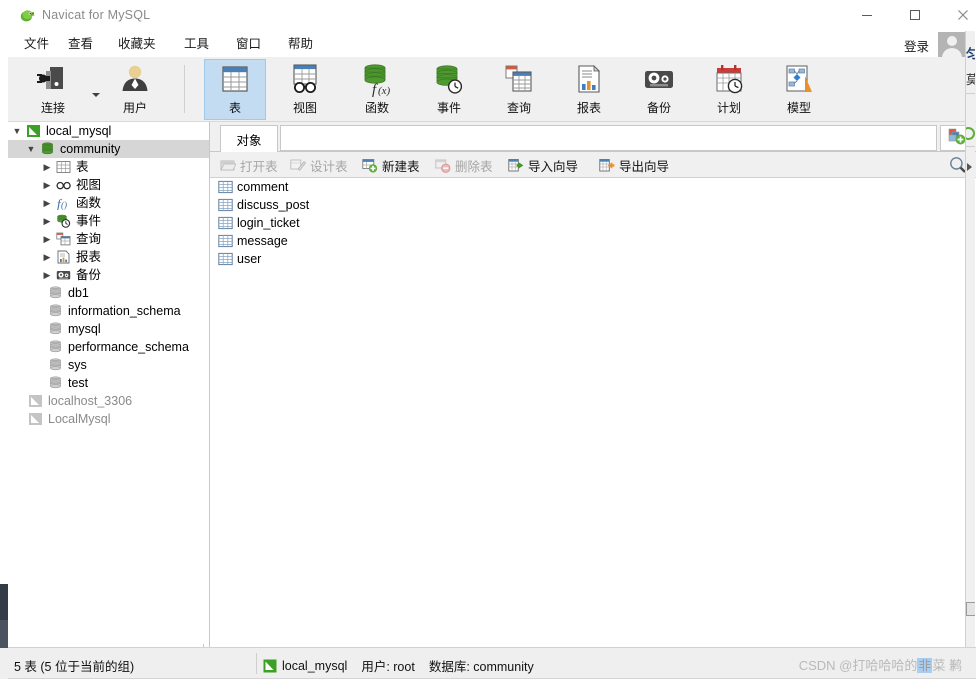  I want to click on tree-row-information-schema: information_schema, so click(108, 311).